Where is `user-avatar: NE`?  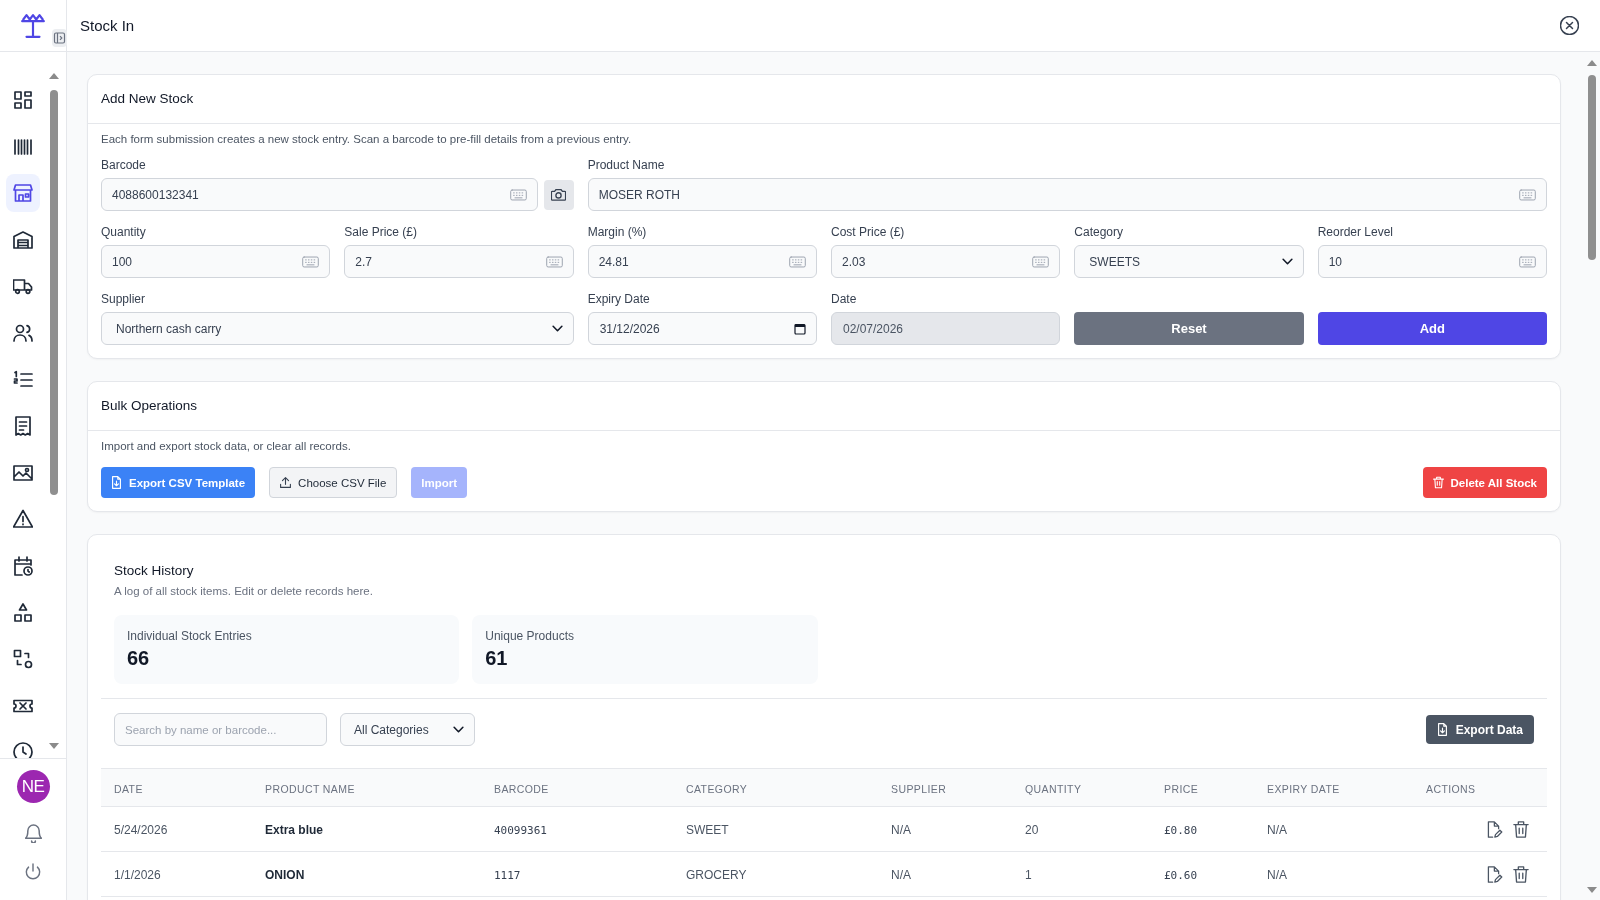 user-avatar: NE is located at coordinates (33, 786).